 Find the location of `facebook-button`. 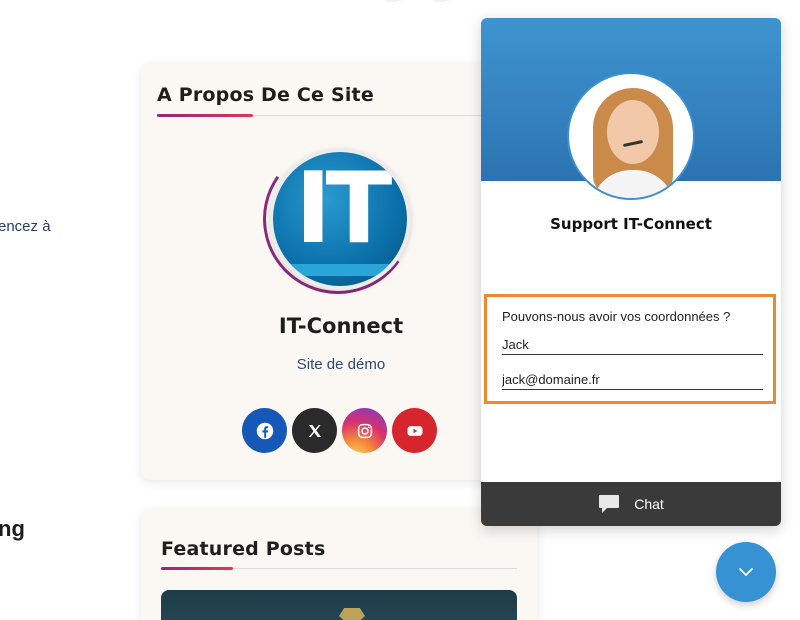

facebook-button is located at coordinates (264, 430).